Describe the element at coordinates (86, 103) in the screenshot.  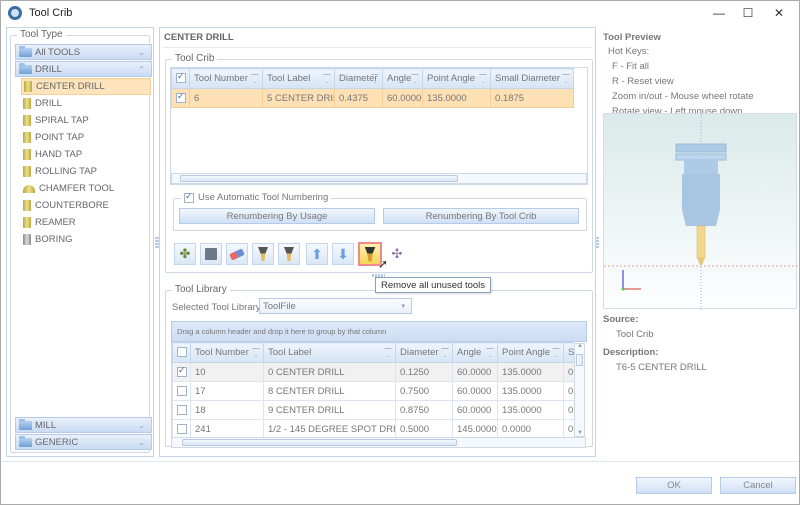
I see `tool-type-item-drill: DRILL` at that location.